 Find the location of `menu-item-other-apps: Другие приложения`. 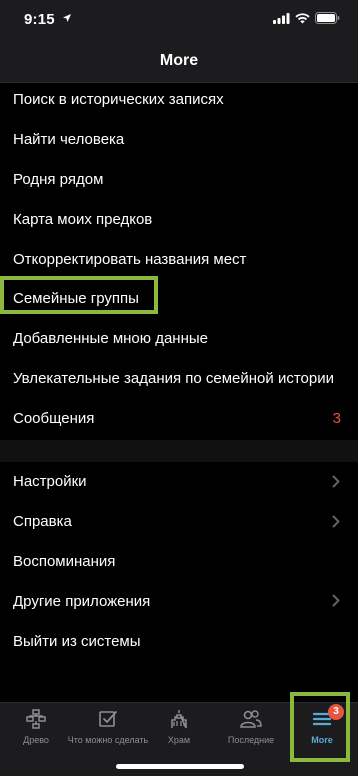

menu-item-other-apps: Другие приложения is located at coordinates (179, 601).